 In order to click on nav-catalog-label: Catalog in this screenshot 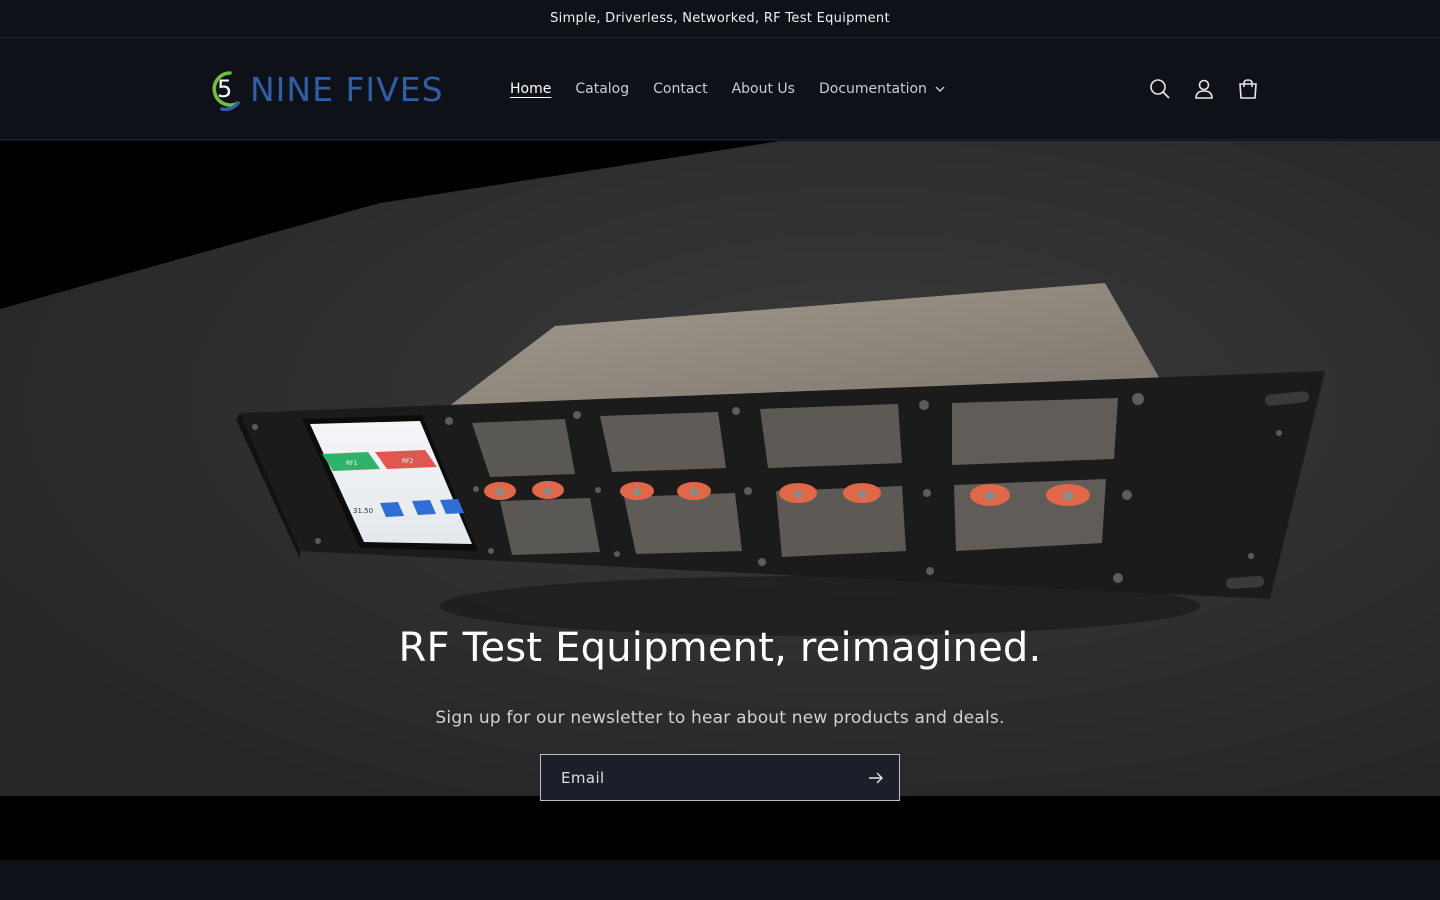, I will do `click(602, 89)`.